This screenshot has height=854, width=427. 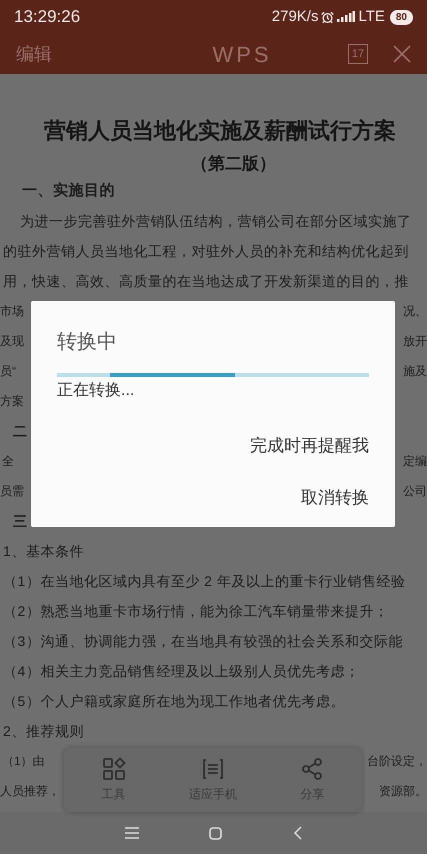 What do you see at coordinates (68, 190) in the screenshot?
I see `document-text: 一、实施目的` at bounding box center [68, 190].